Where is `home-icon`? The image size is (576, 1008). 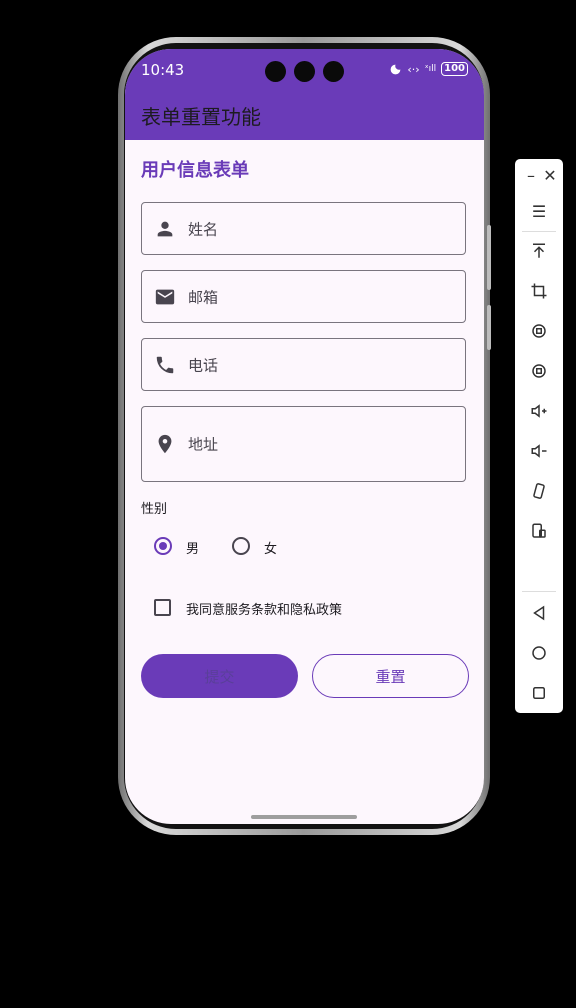
home-icon is located at coordinates (539, 653).